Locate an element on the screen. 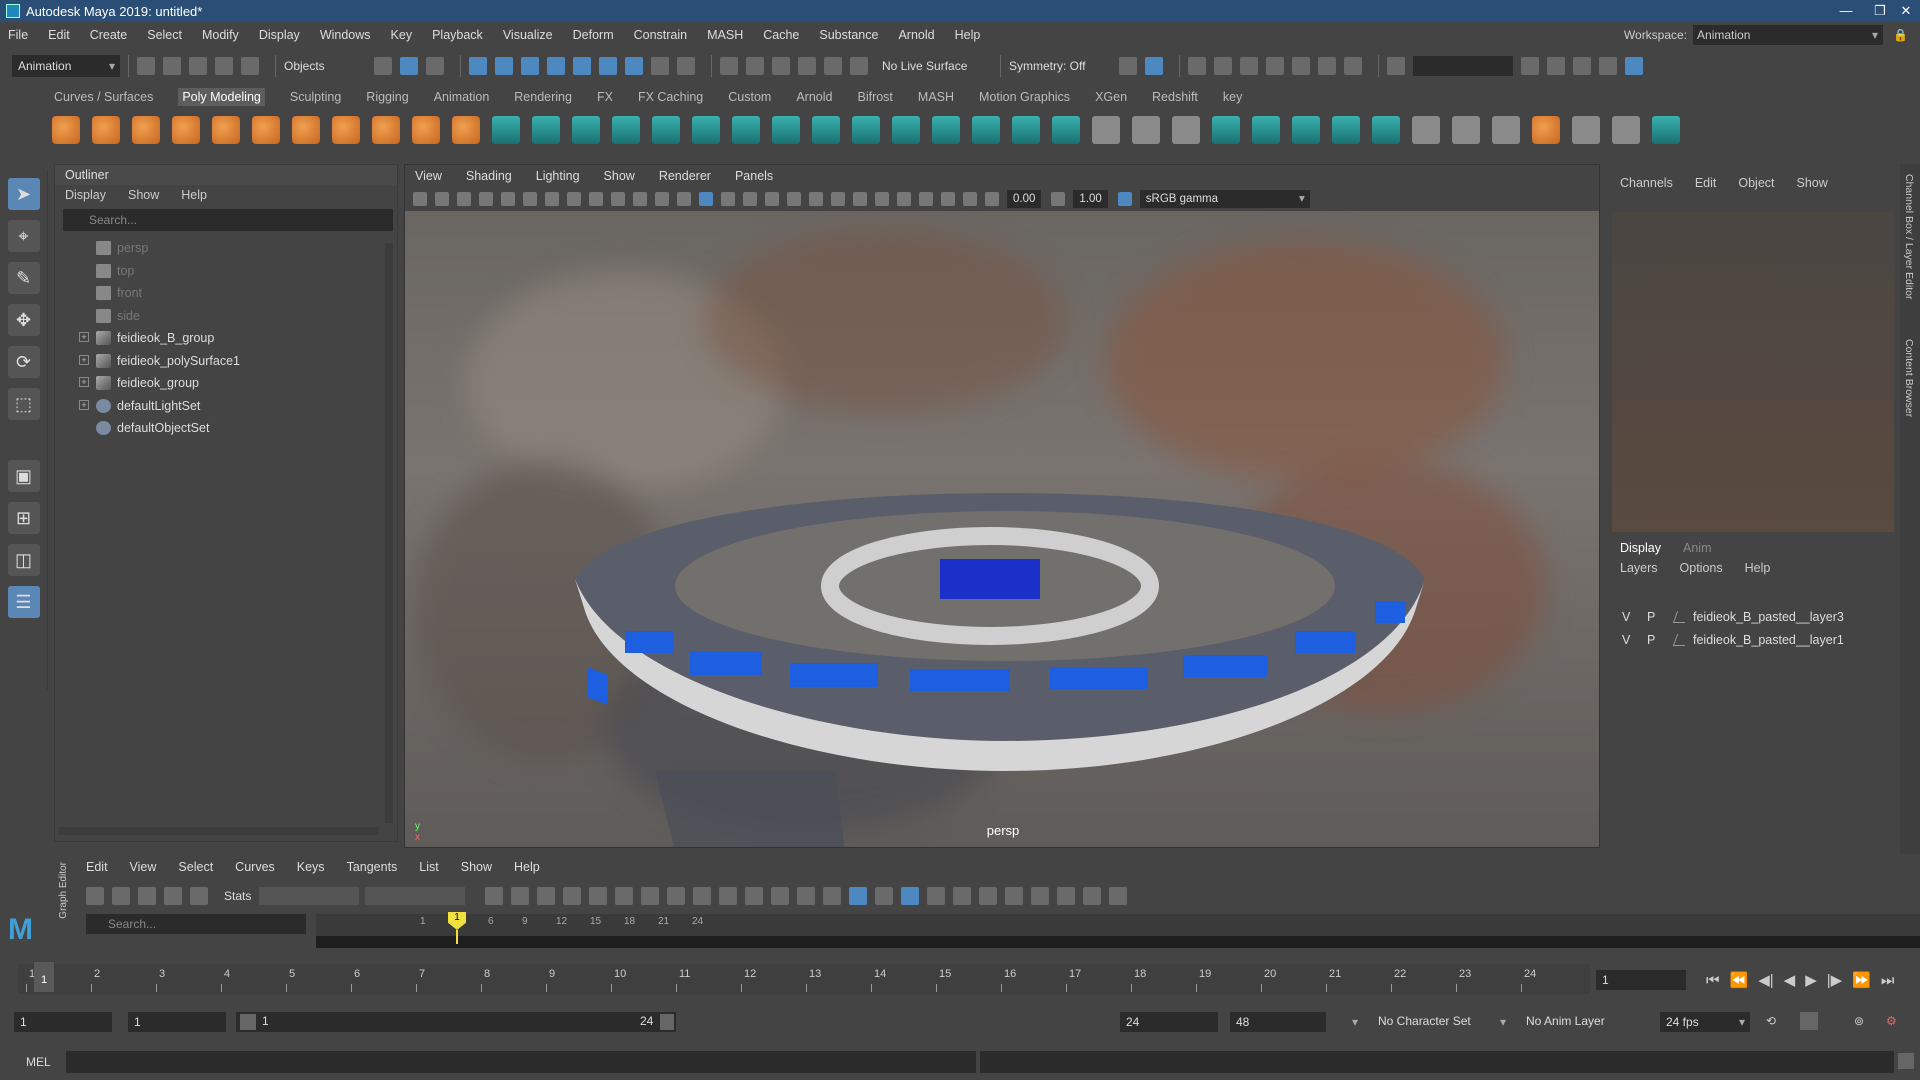 The image size is (1920, 1080). menu-playback: Playback is located at coordinates (457, 35).